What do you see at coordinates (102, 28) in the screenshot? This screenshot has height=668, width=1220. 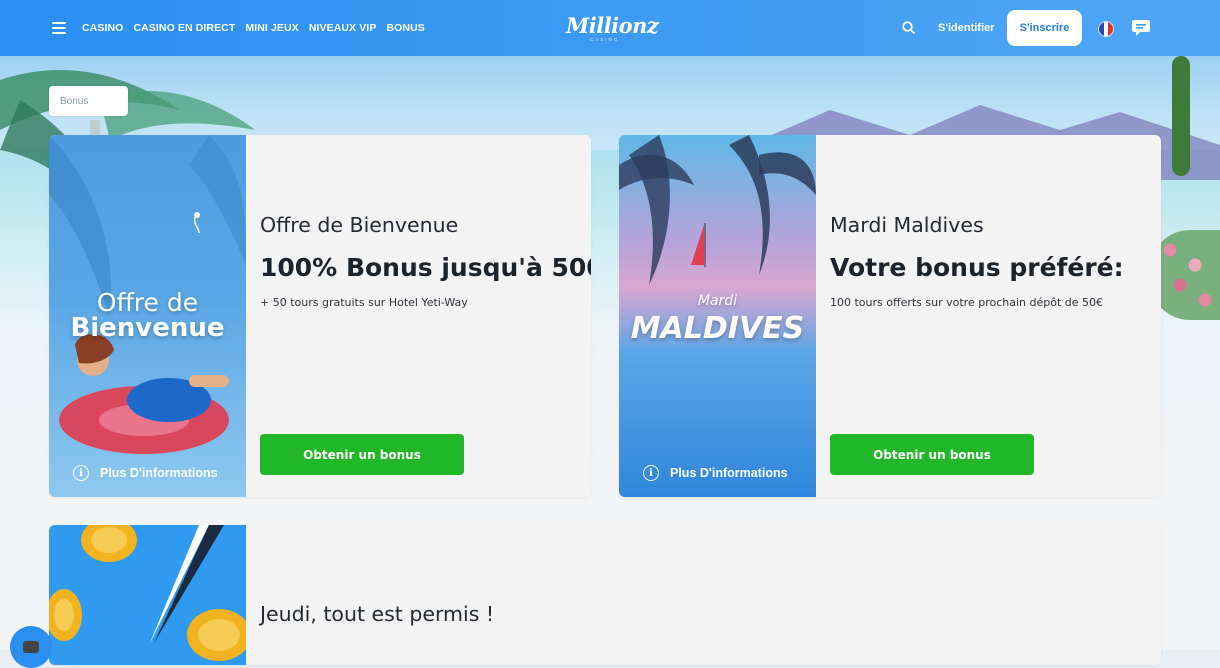 I see `nav-casino: CASINO` at bounding box center [102, 28].